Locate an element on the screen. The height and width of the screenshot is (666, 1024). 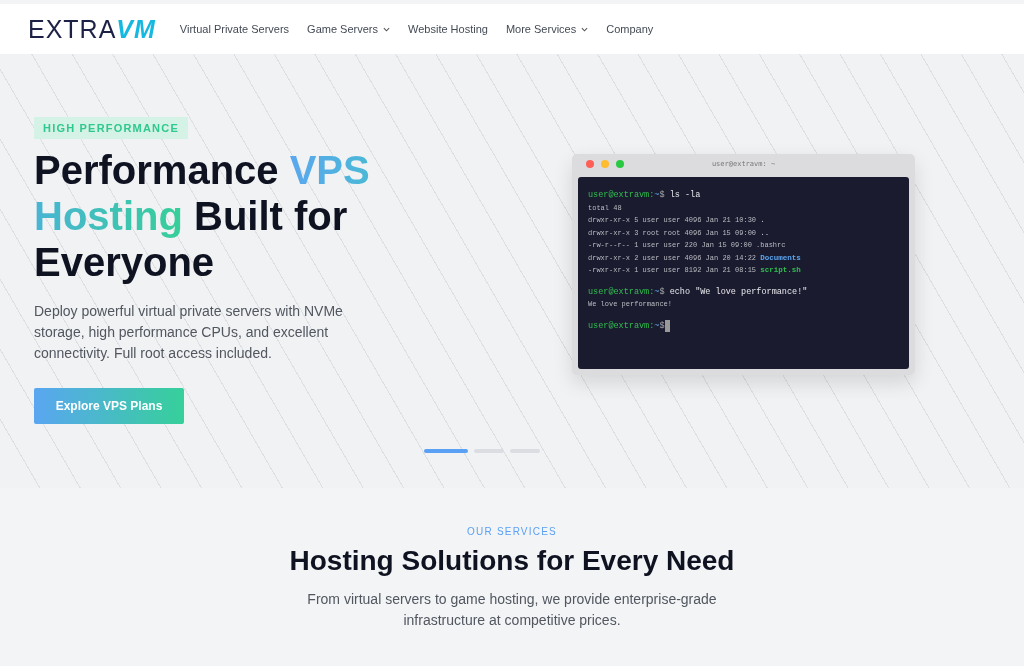
section-heading: Hosting Solutions for Every Need is located at coordinates (512, 561).